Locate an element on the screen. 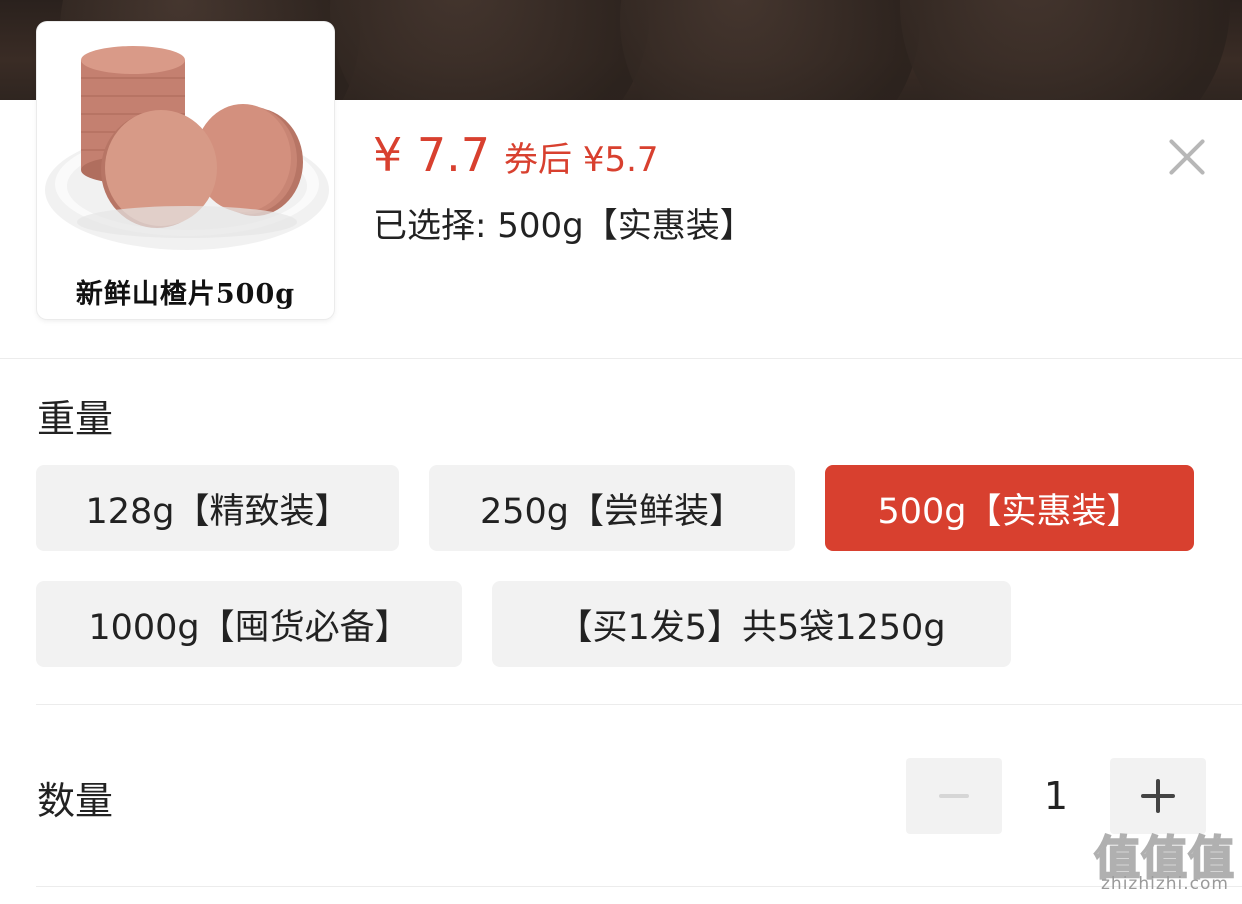  product-thumbnail: 新鲜山楂片500g is located at coordinates (185, 170).